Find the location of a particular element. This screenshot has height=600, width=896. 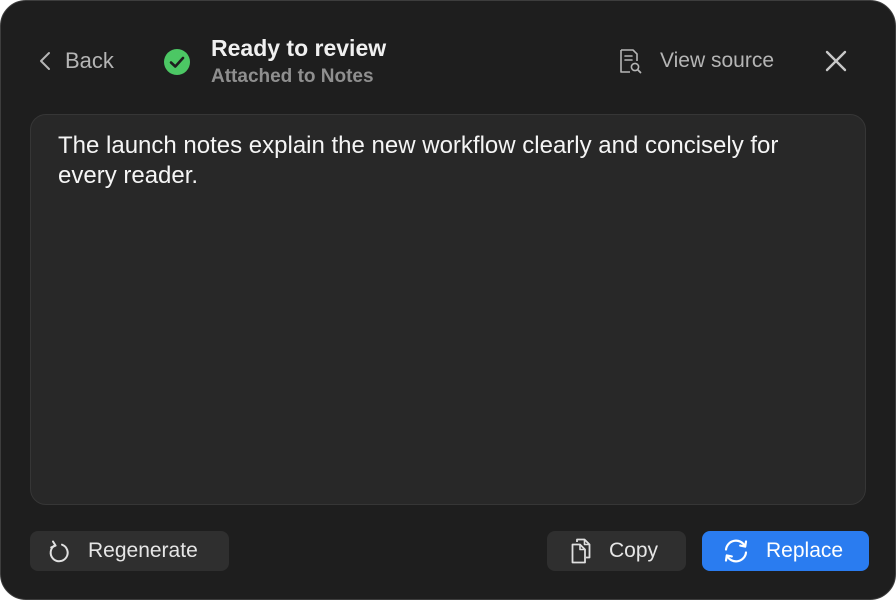

back-button: Back is located at coordinates (76, 61).